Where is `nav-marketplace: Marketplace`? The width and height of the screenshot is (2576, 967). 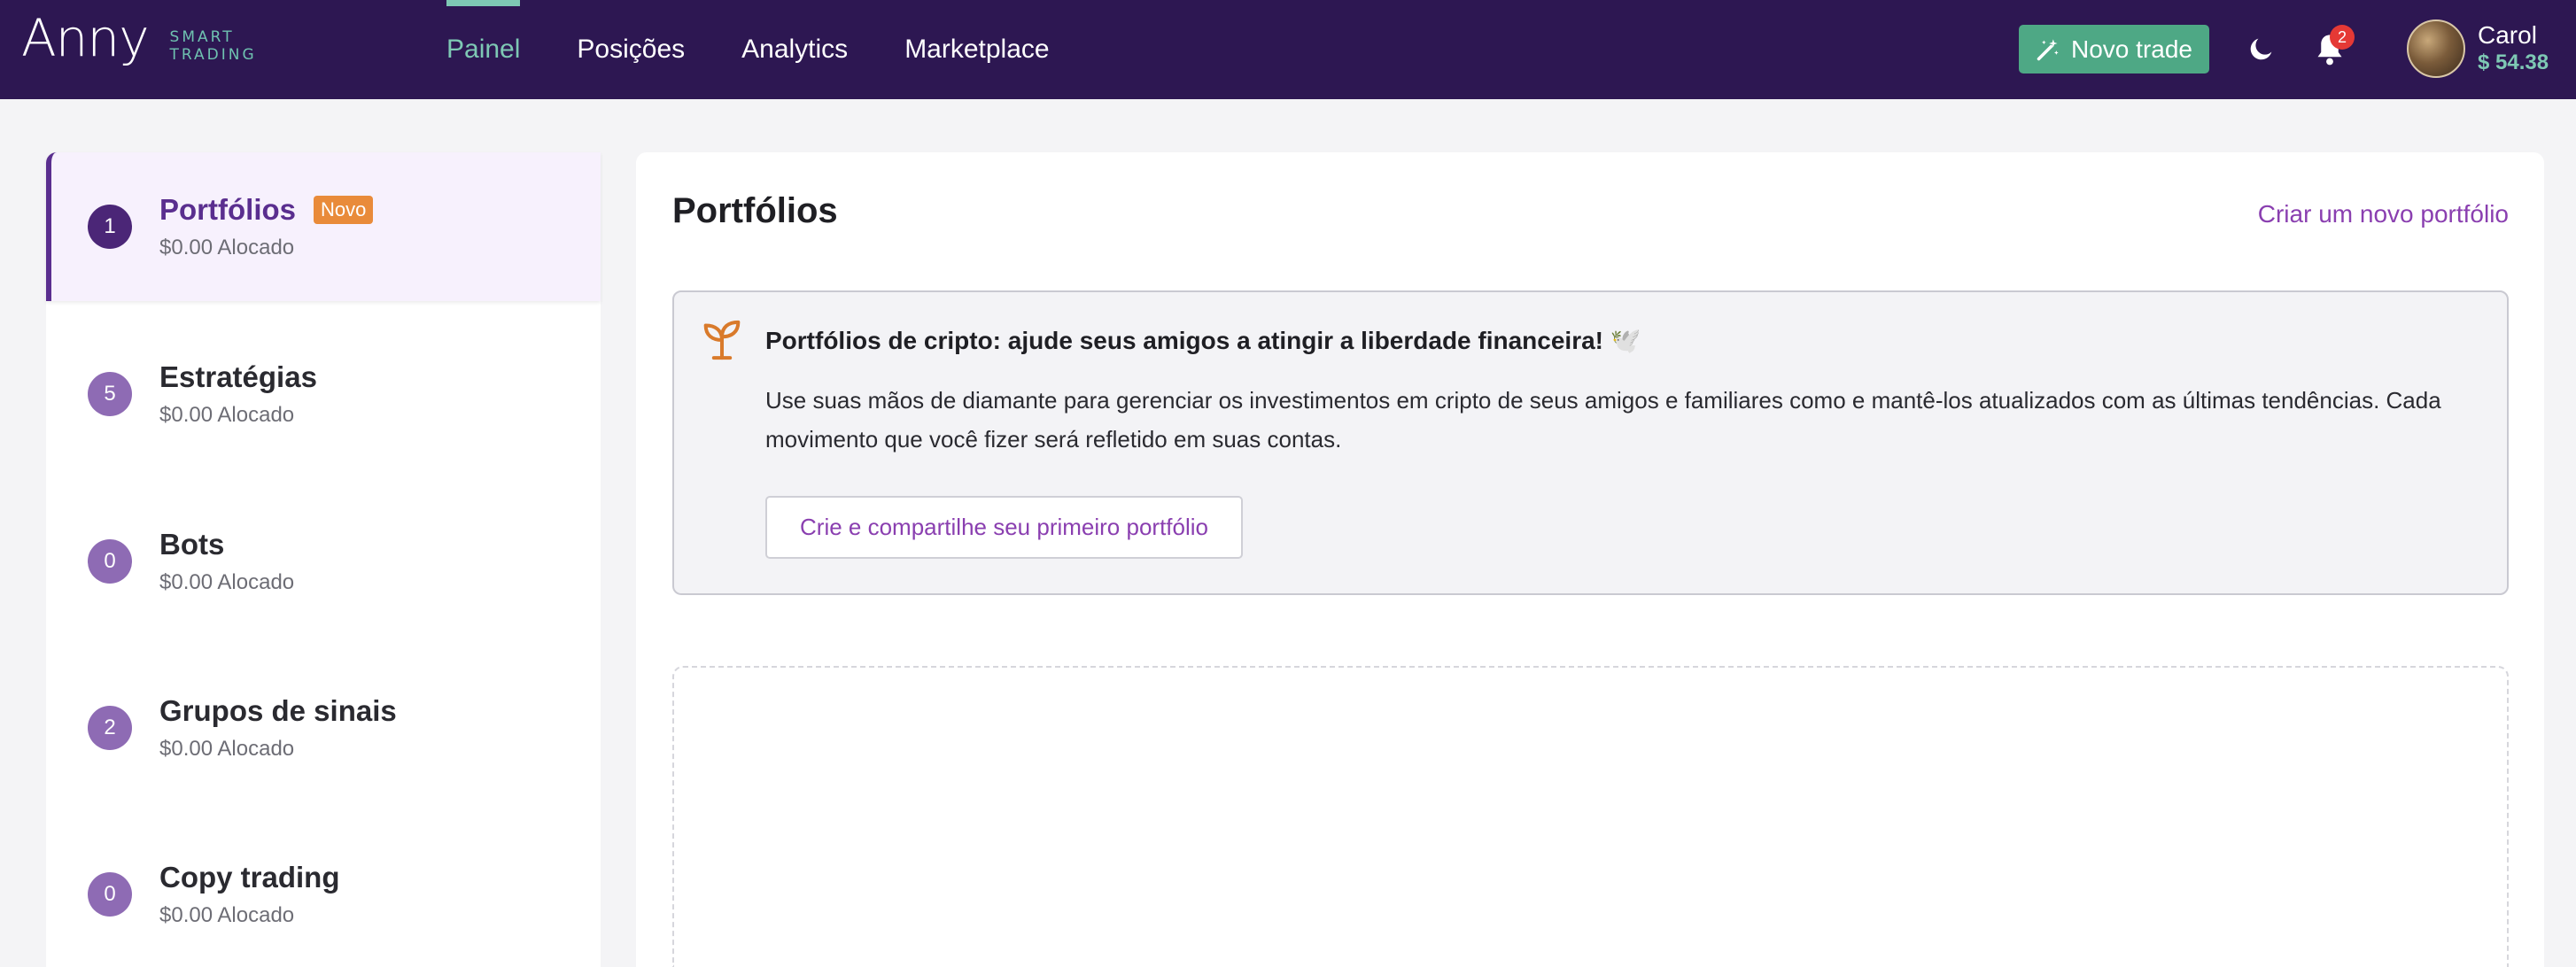
nav-marketplace: Marketplace is located at coordinates (976, 49).